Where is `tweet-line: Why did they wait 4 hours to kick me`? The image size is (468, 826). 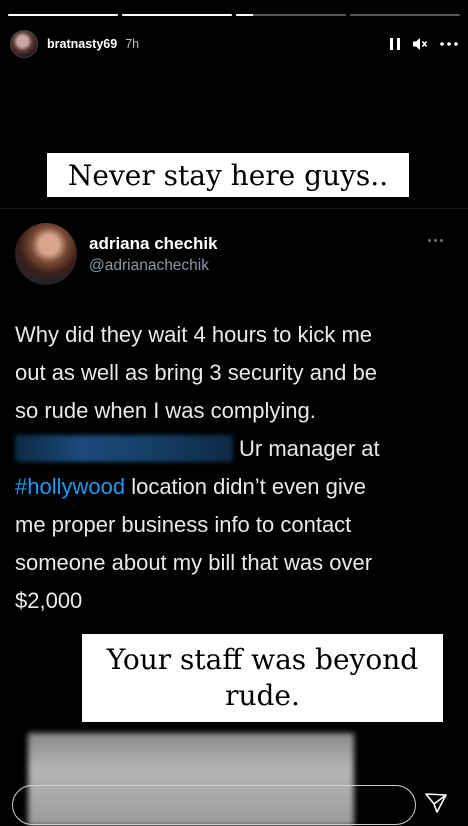 tweet-line: Why did they wait 4 hours to kick me is located at coordinates (194, 334).